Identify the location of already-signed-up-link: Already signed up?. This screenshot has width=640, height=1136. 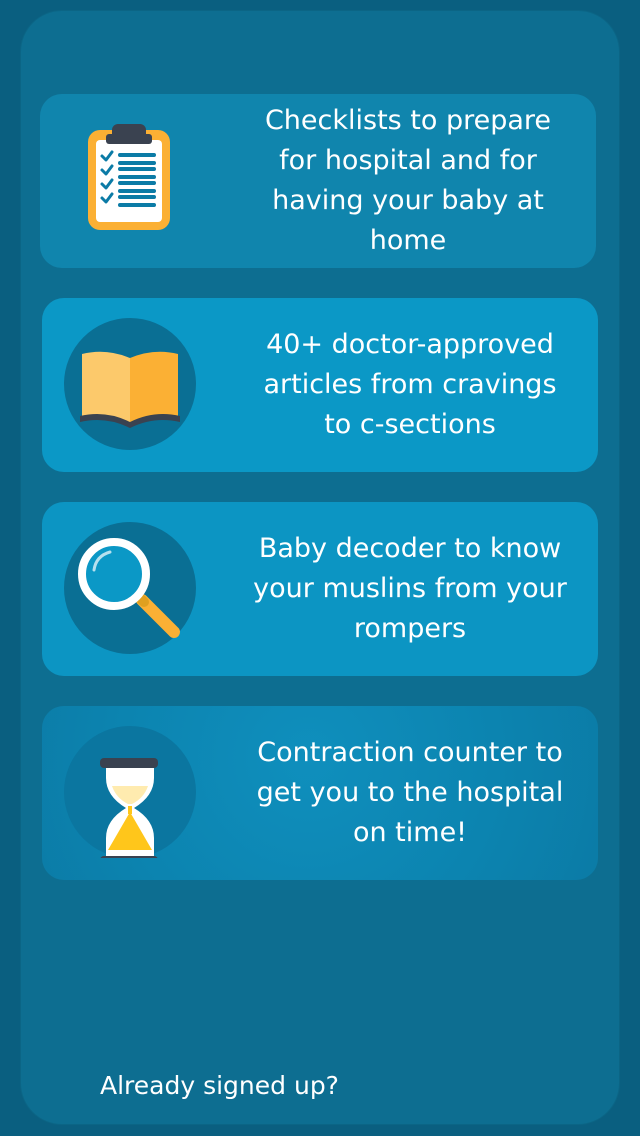
(219, 1086).